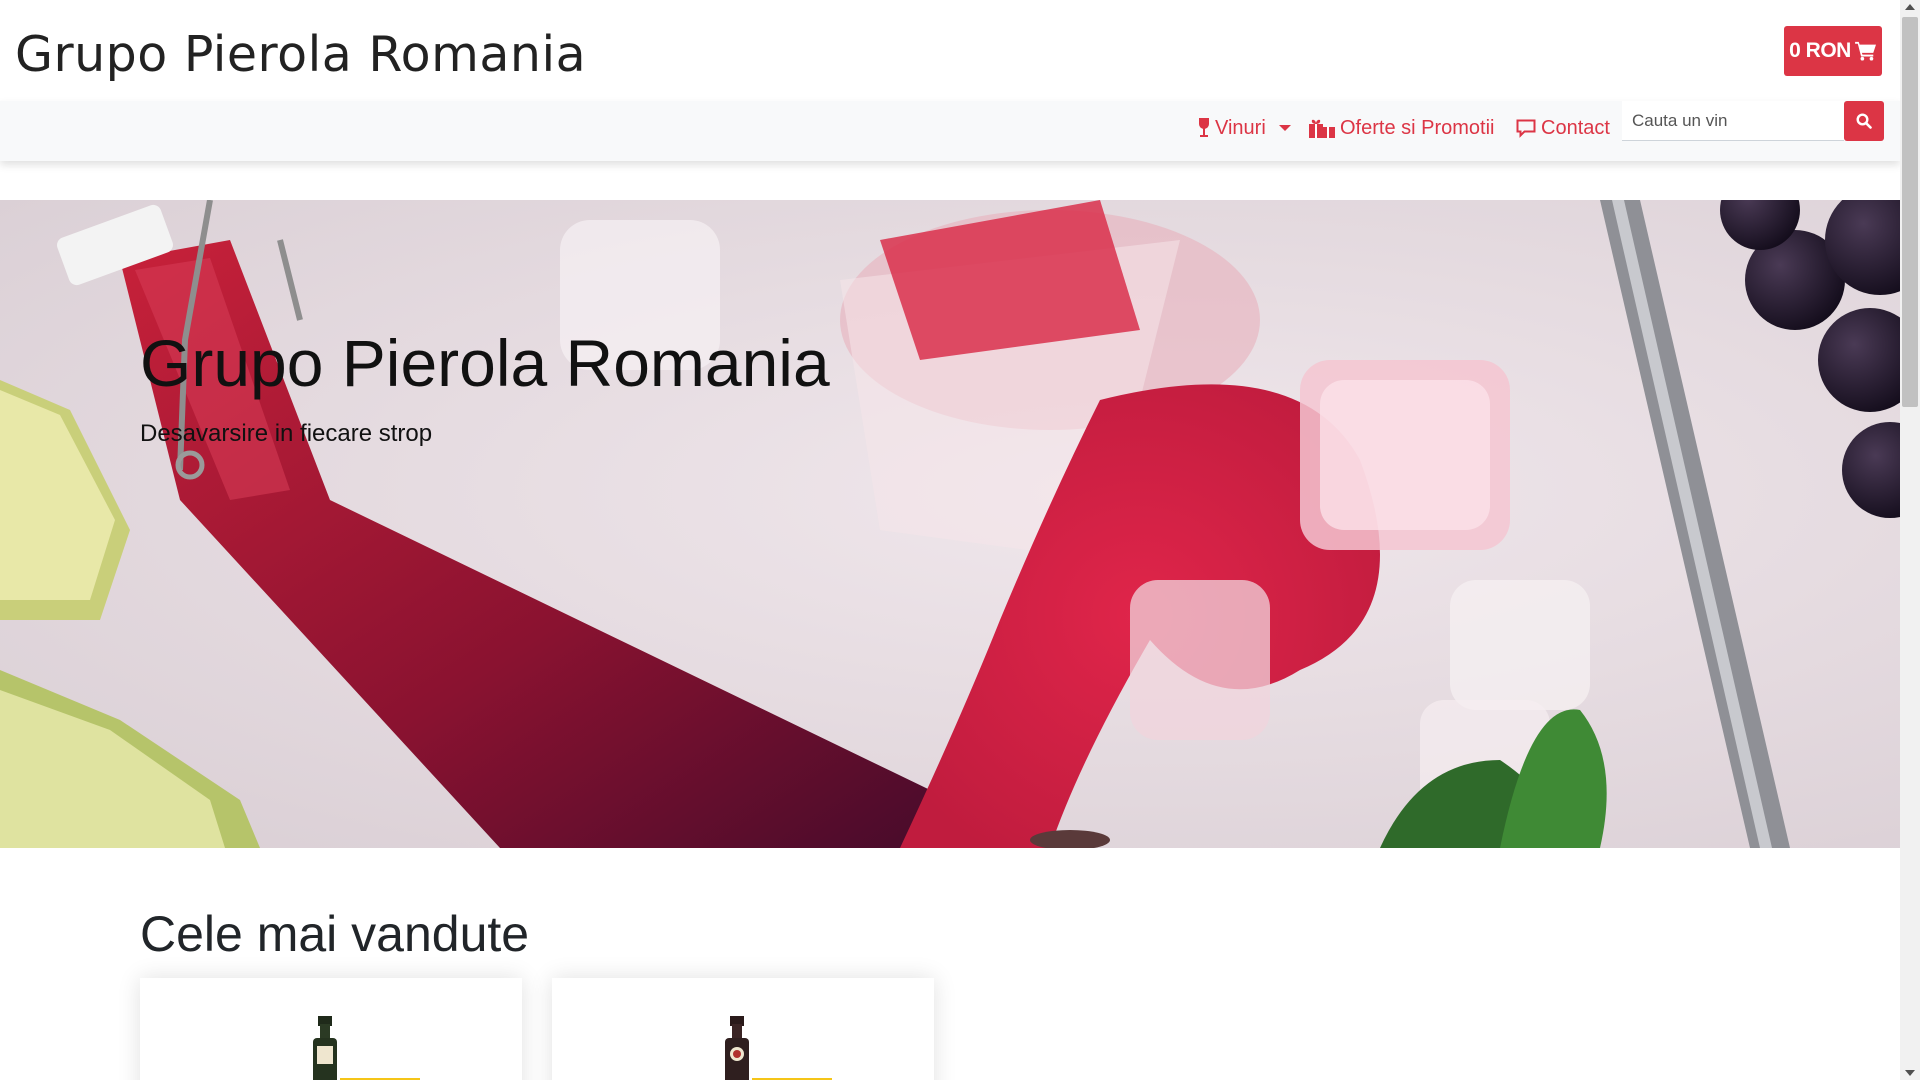 The height and width of the screenshot is (1080, 1920). Describe the element at coordinates (1910, 540) in the screenshot. I see `page-scrollbar` at that location.